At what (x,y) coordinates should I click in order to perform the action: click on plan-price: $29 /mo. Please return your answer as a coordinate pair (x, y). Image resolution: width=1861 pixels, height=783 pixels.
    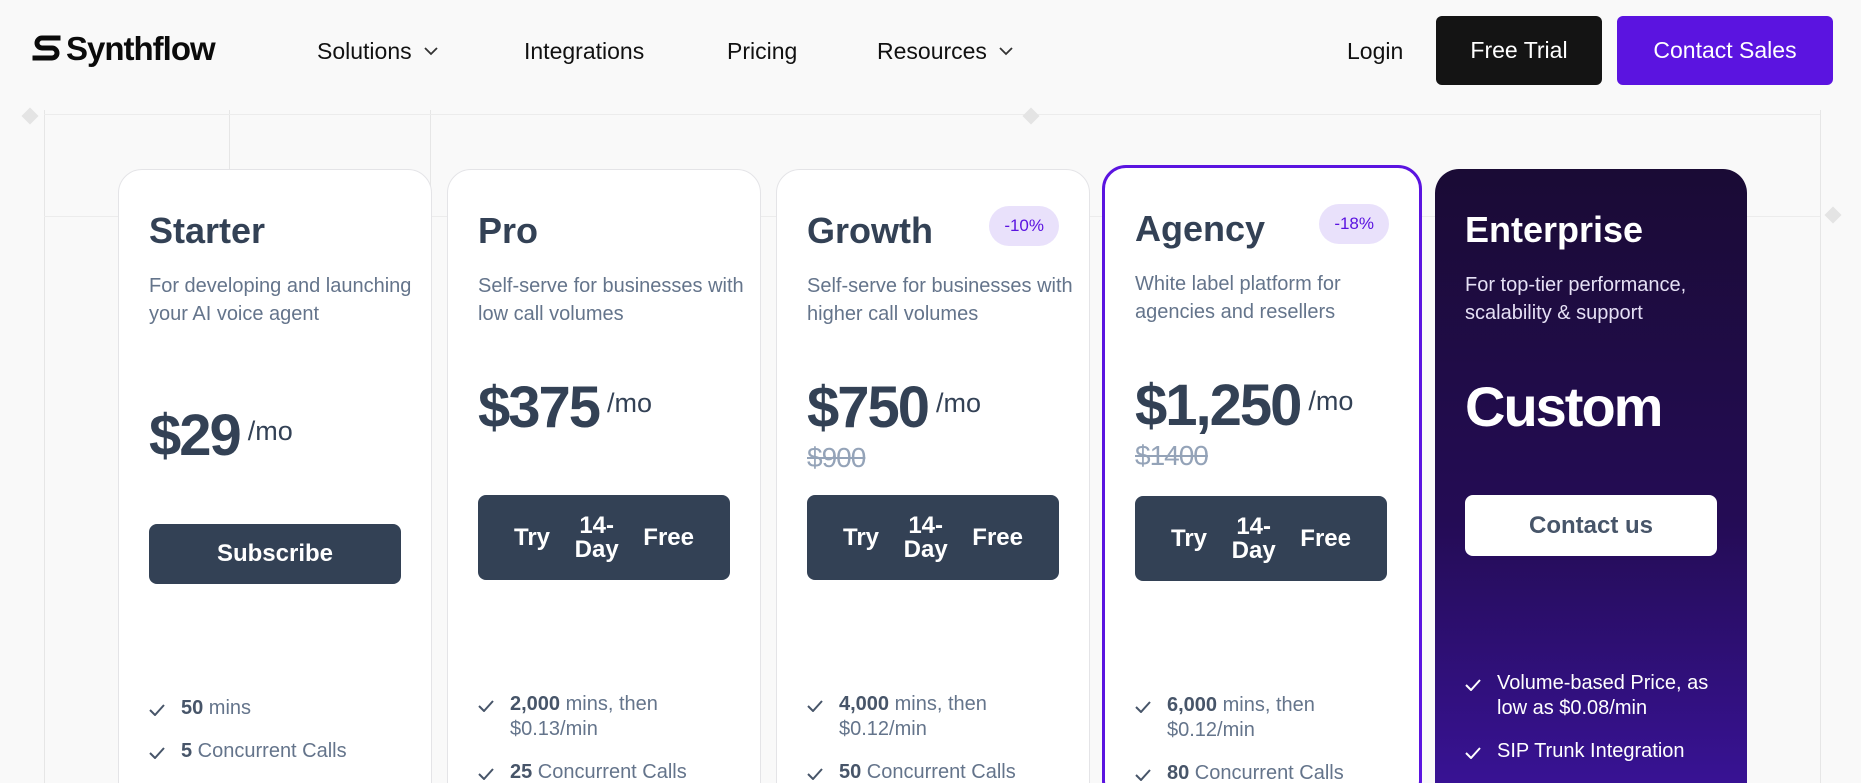
    Looking at the image, I should click on (221, 435).